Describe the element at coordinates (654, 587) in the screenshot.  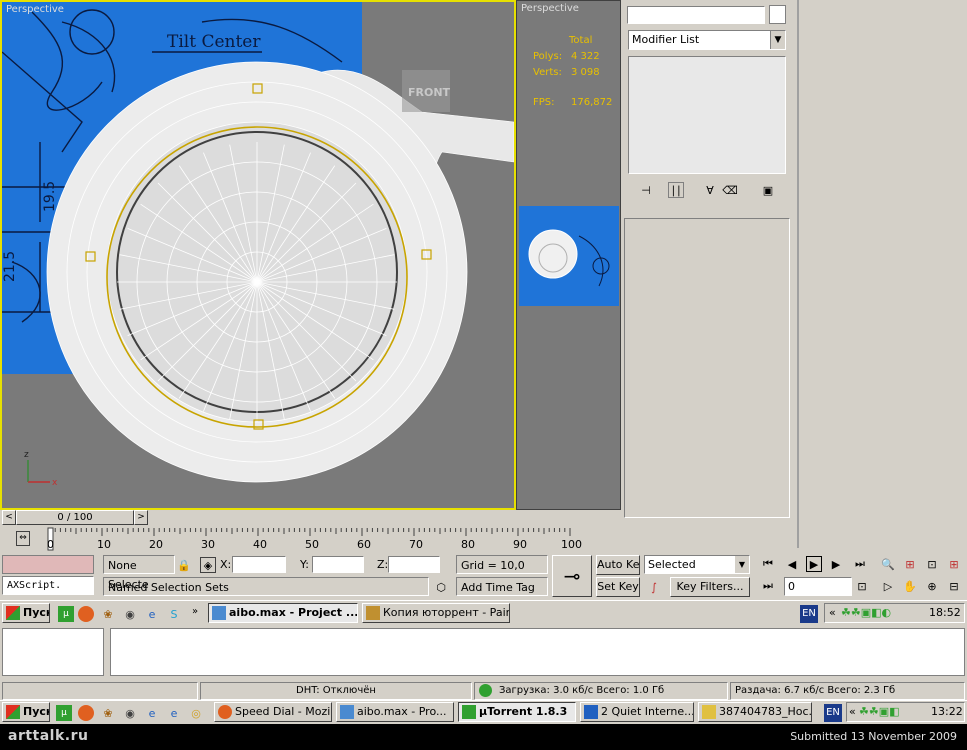
I see `default-tangent-icon: ∫` at that location.